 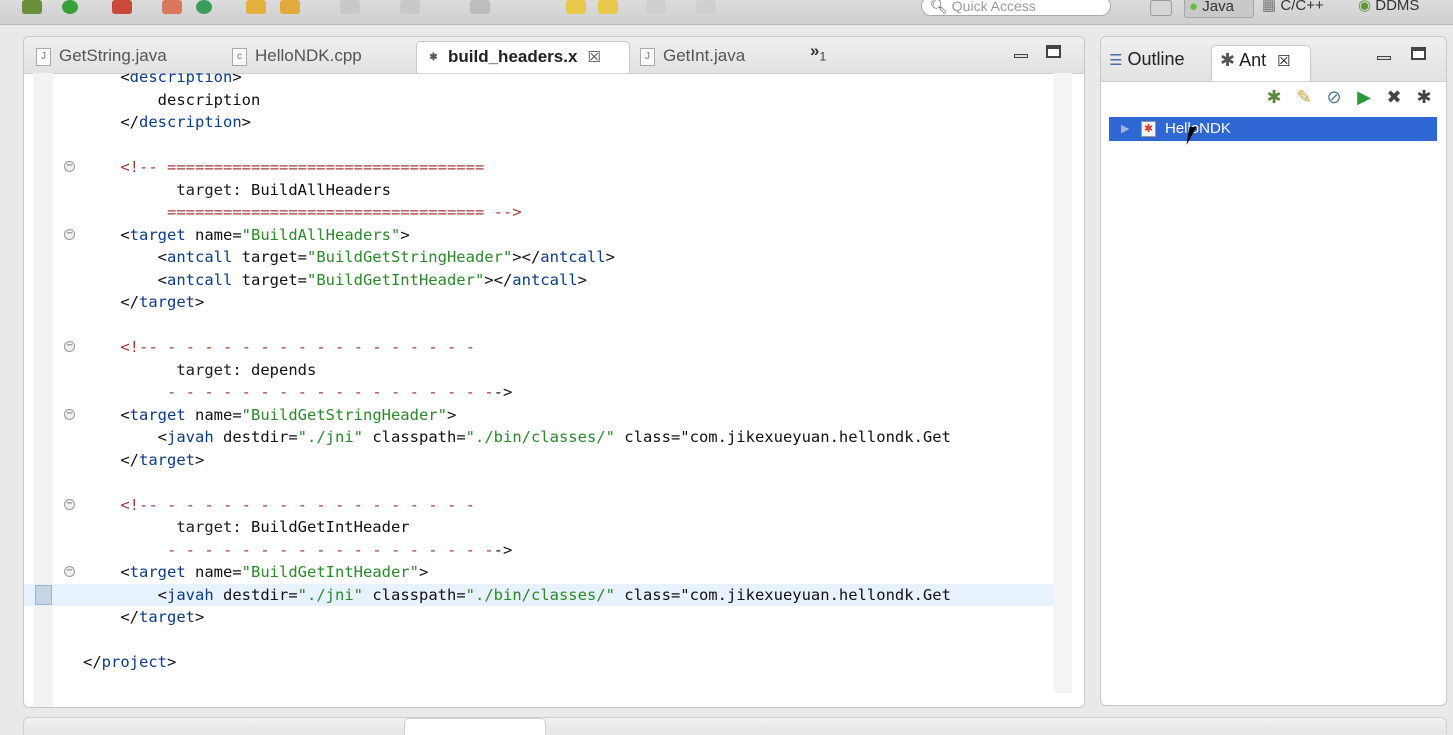 What do you see at coordinates (172, 7) in the screenshot?
I see `new-class-icon` at bounding box center [172, 7].